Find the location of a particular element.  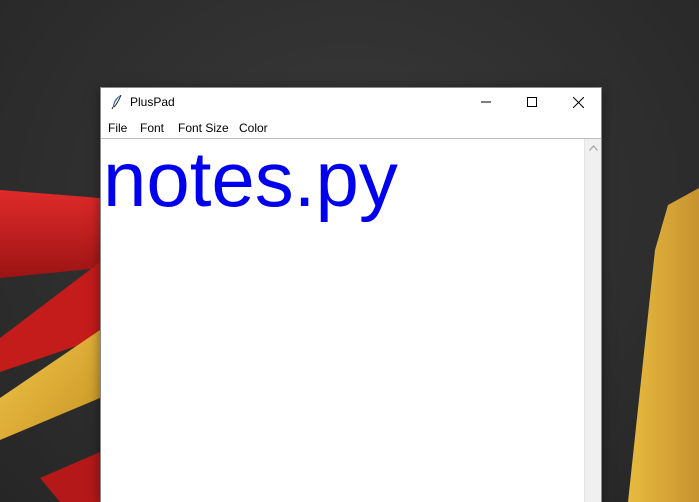

maximize-icon is located at coordinates (532, 102).